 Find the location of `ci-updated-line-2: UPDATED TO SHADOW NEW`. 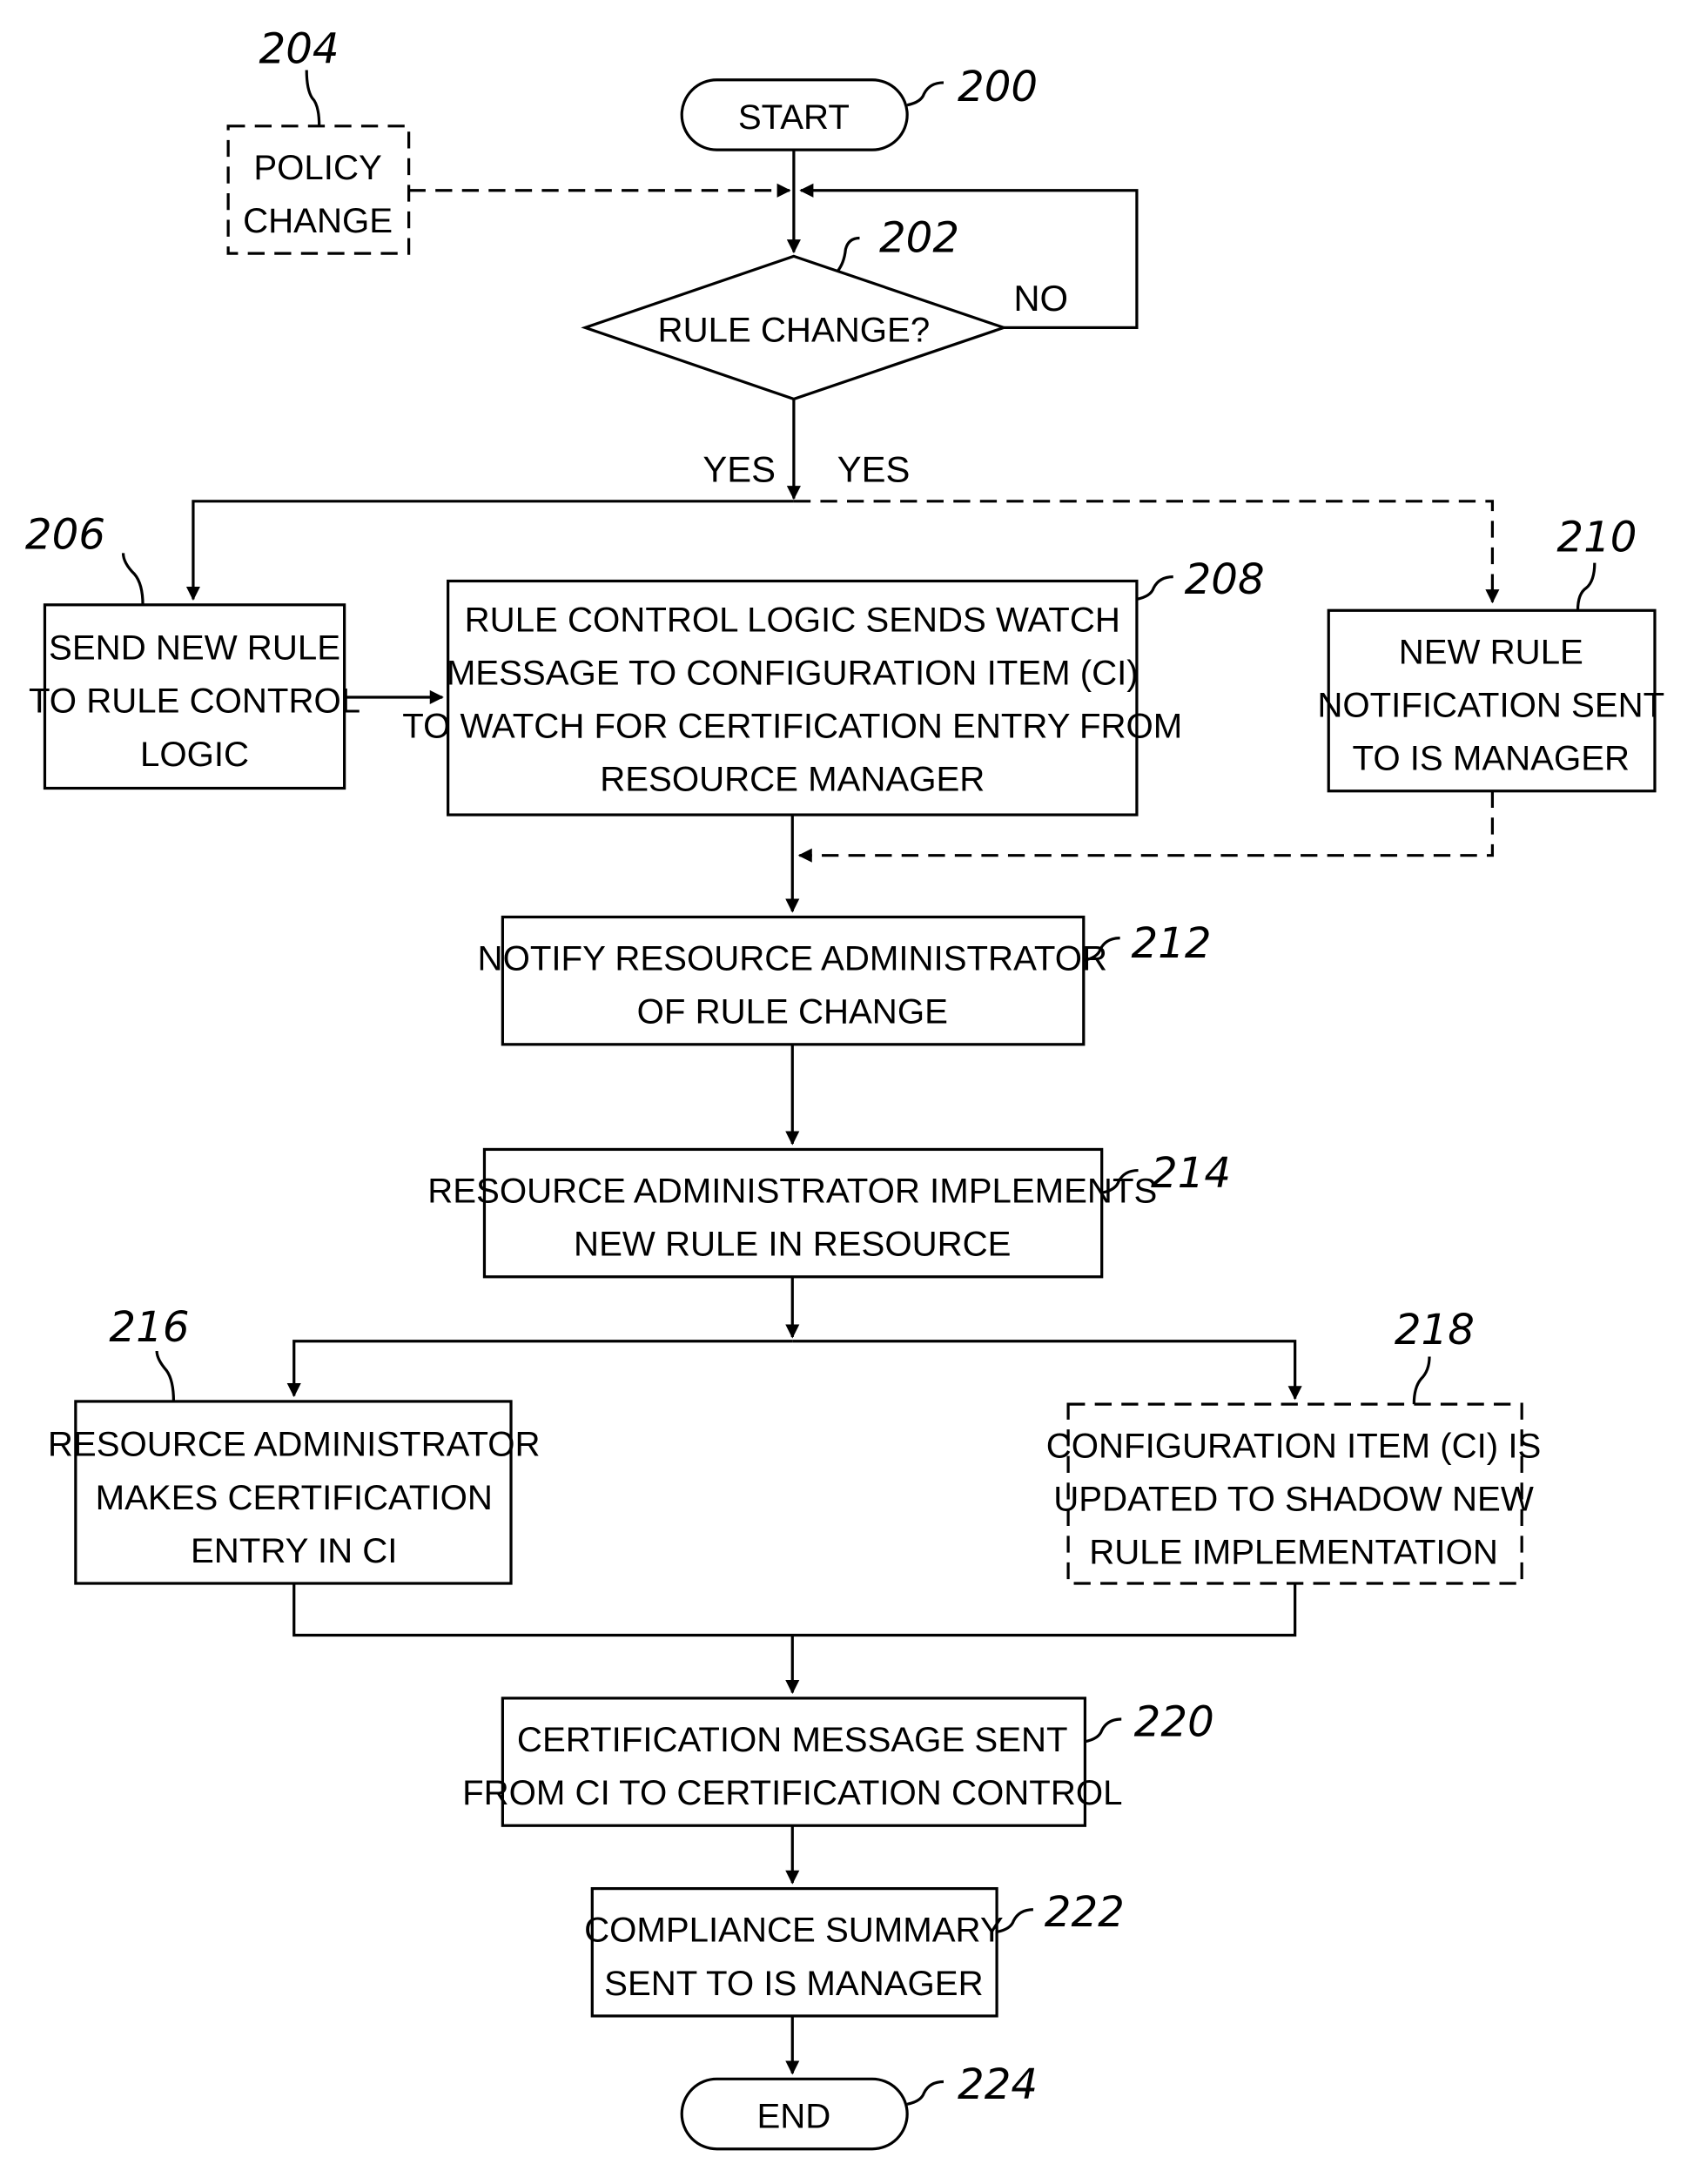

ci-updated-line-2: UPDATED TO SHADOW NEW is located at coordinates (1293, 1498).